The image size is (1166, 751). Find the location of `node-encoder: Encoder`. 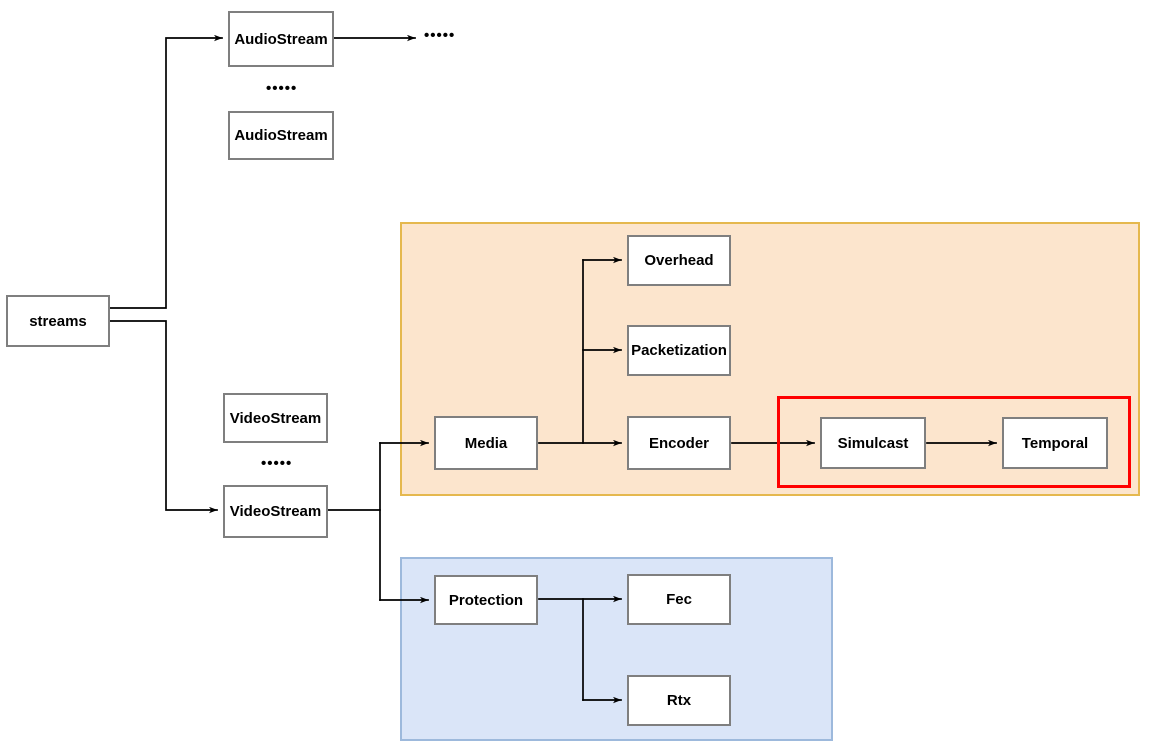

node-encoder: Encoder is located at coordinates (679, 443).